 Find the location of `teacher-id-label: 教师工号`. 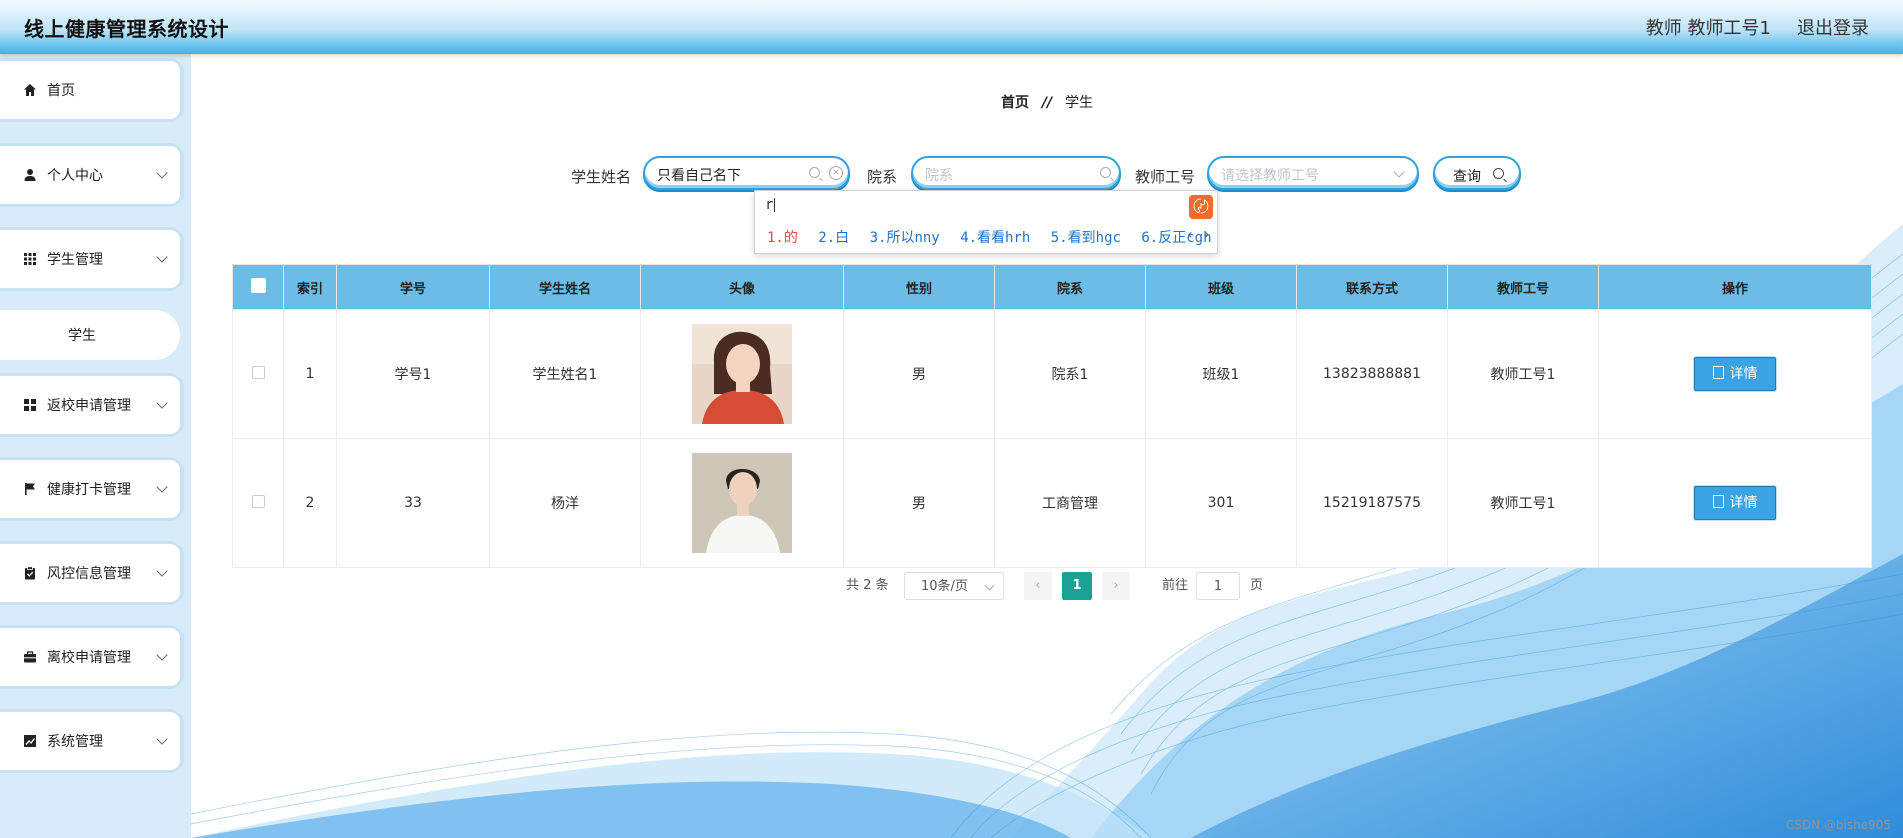

teacher-id-label: 教师工号 is located at coordinates (1165, 177).